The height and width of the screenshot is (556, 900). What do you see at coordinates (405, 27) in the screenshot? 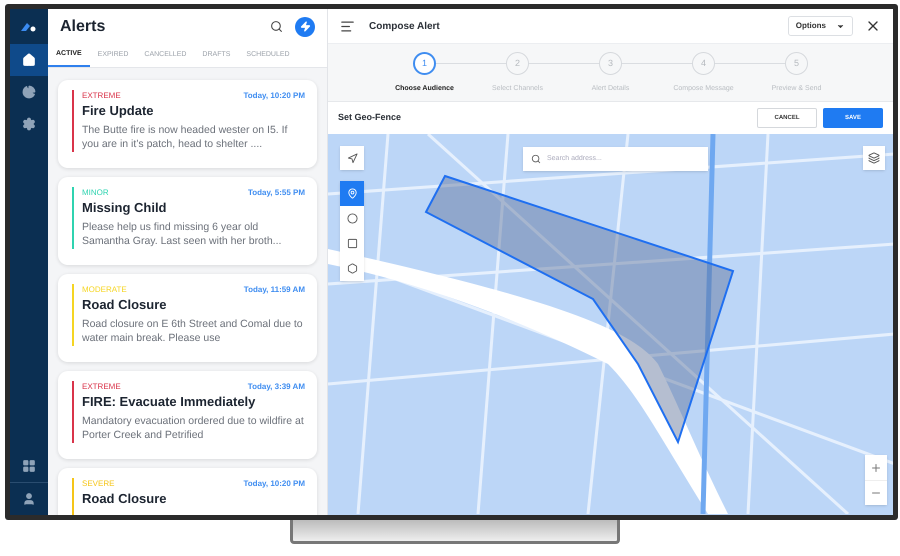
I see `compose-title: Compose Alert` at bounding box center [405, 27].